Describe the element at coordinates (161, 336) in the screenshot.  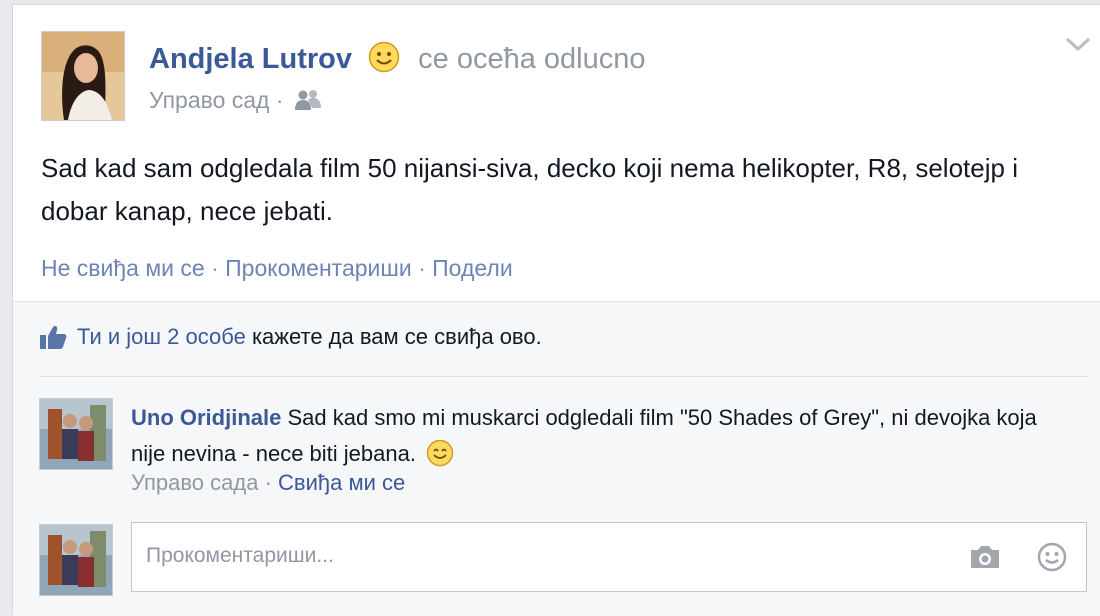
I see `likers-link: Ти и још 2 особе` at that location.